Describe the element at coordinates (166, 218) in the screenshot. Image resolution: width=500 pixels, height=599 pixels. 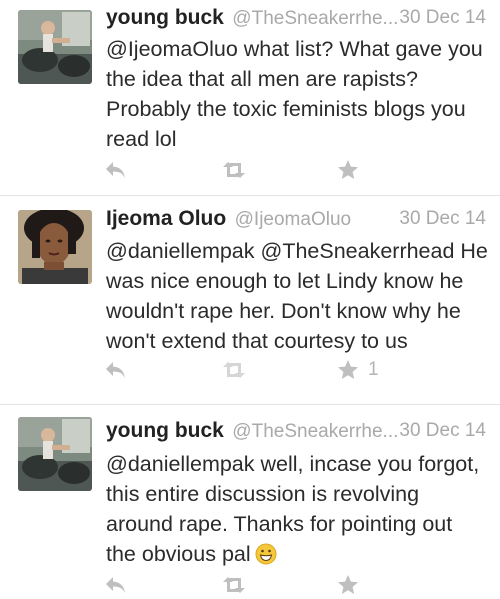
I see `author-name: Ijeoma Oluo` at that location.